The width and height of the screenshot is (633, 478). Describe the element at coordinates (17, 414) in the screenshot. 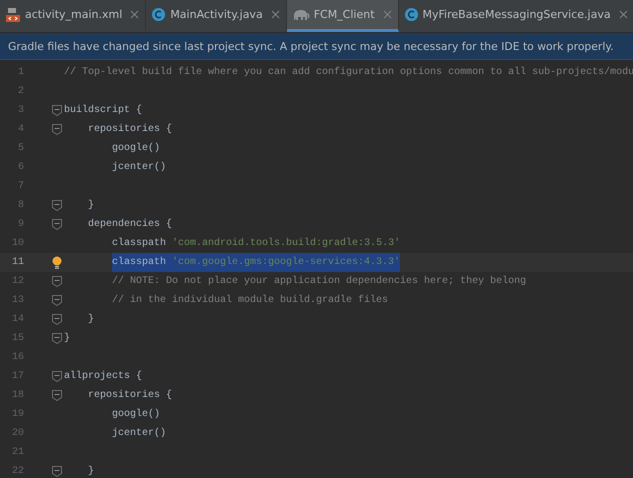

I see `line-number: 19` at that location.